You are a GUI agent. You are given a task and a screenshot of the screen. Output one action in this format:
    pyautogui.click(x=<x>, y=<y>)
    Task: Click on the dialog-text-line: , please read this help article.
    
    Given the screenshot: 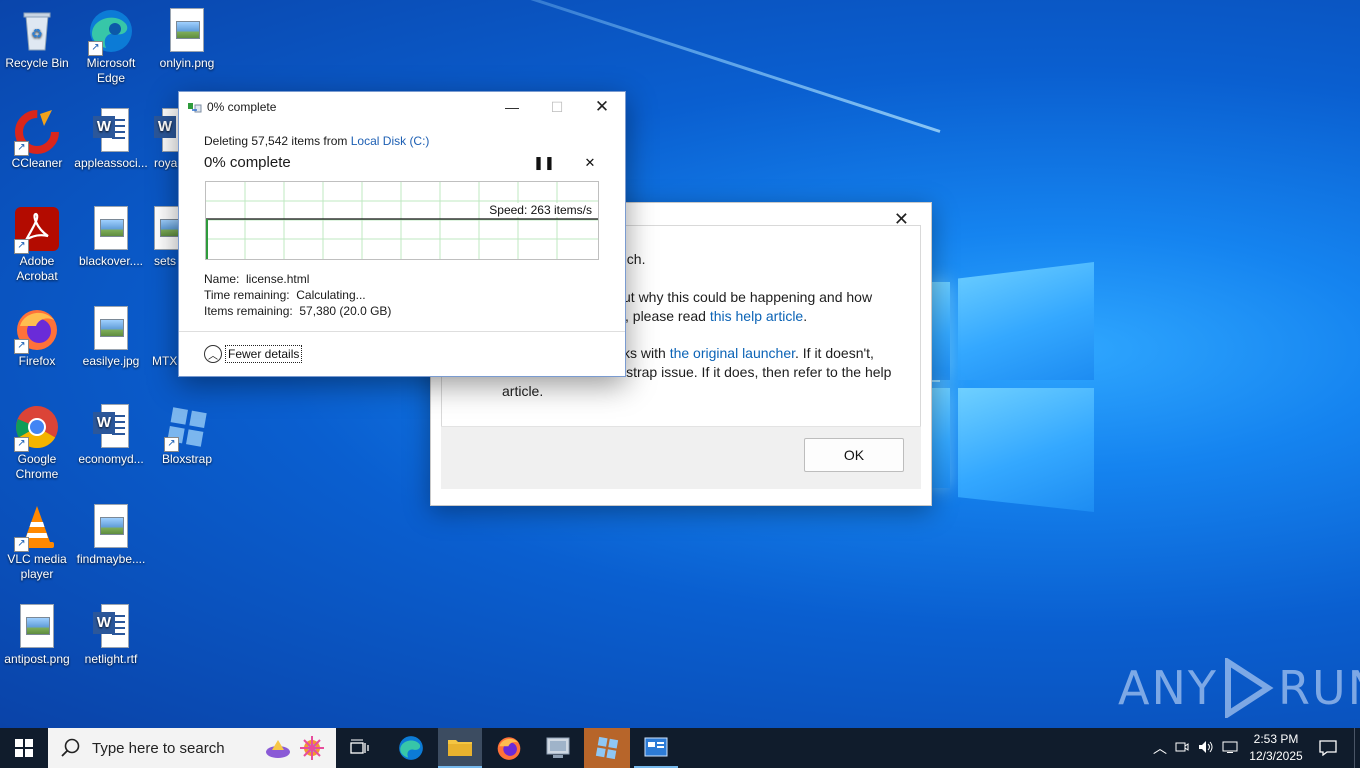 What is the action you would take?
    pyautogui.click(x=716, y=316)
    